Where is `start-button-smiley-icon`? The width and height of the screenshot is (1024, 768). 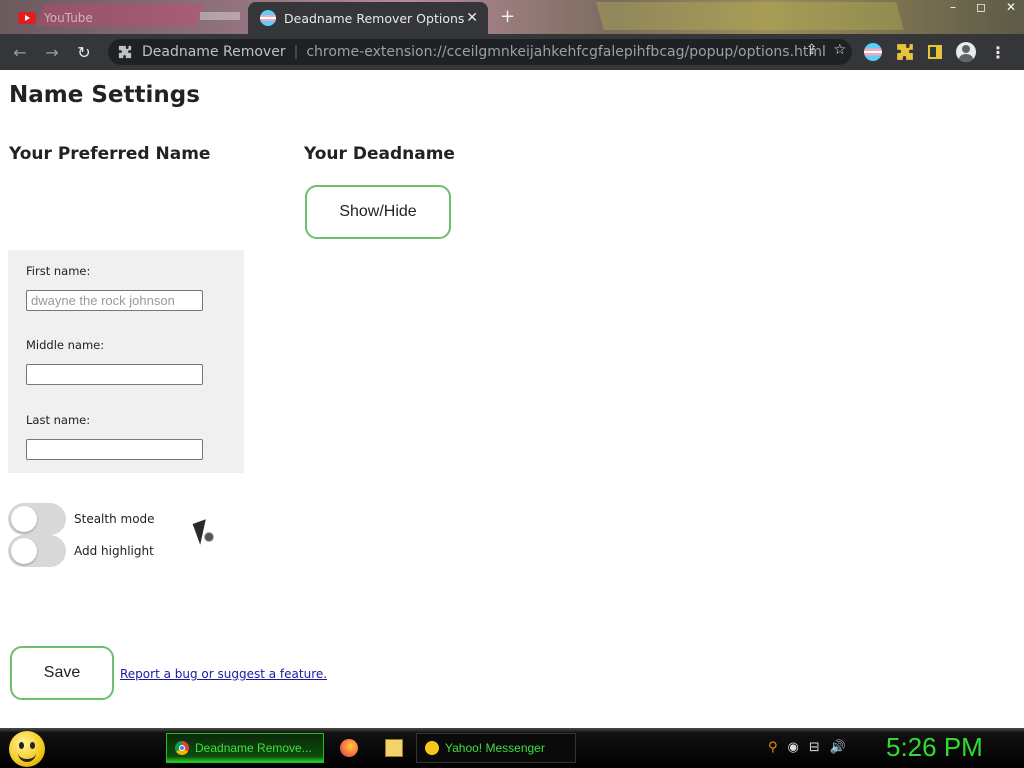
start-button-smiley-icon is located at coordinates (27, 749).